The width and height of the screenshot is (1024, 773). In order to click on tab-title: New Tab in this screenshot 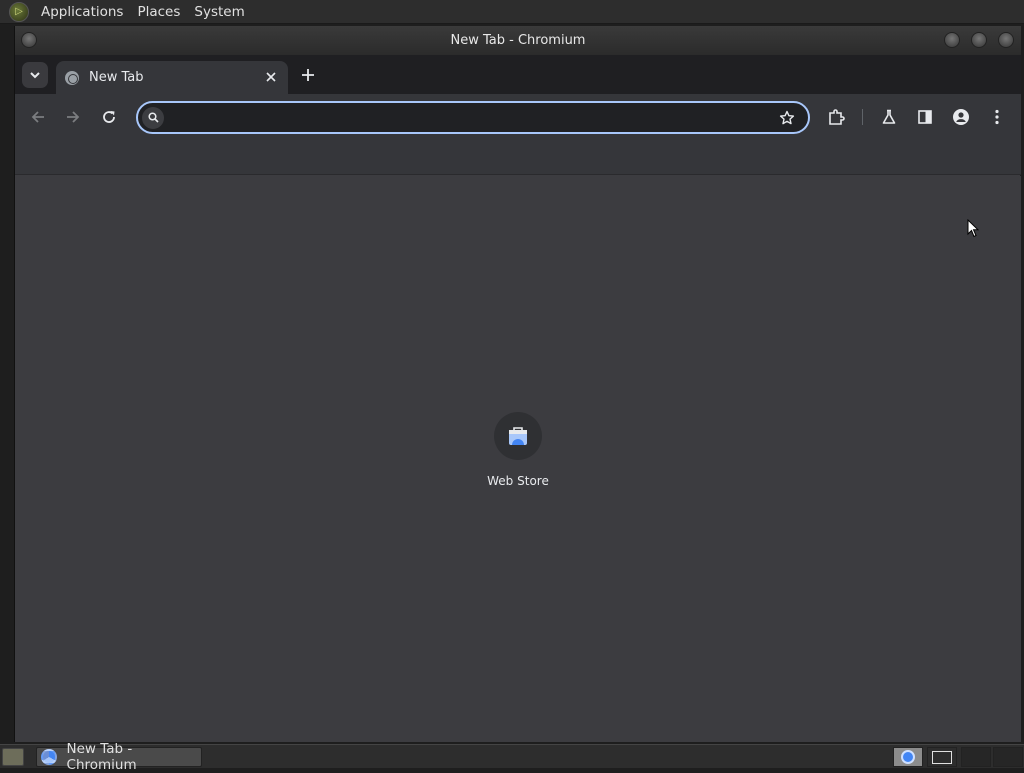, I will do `click(116, 77)`.